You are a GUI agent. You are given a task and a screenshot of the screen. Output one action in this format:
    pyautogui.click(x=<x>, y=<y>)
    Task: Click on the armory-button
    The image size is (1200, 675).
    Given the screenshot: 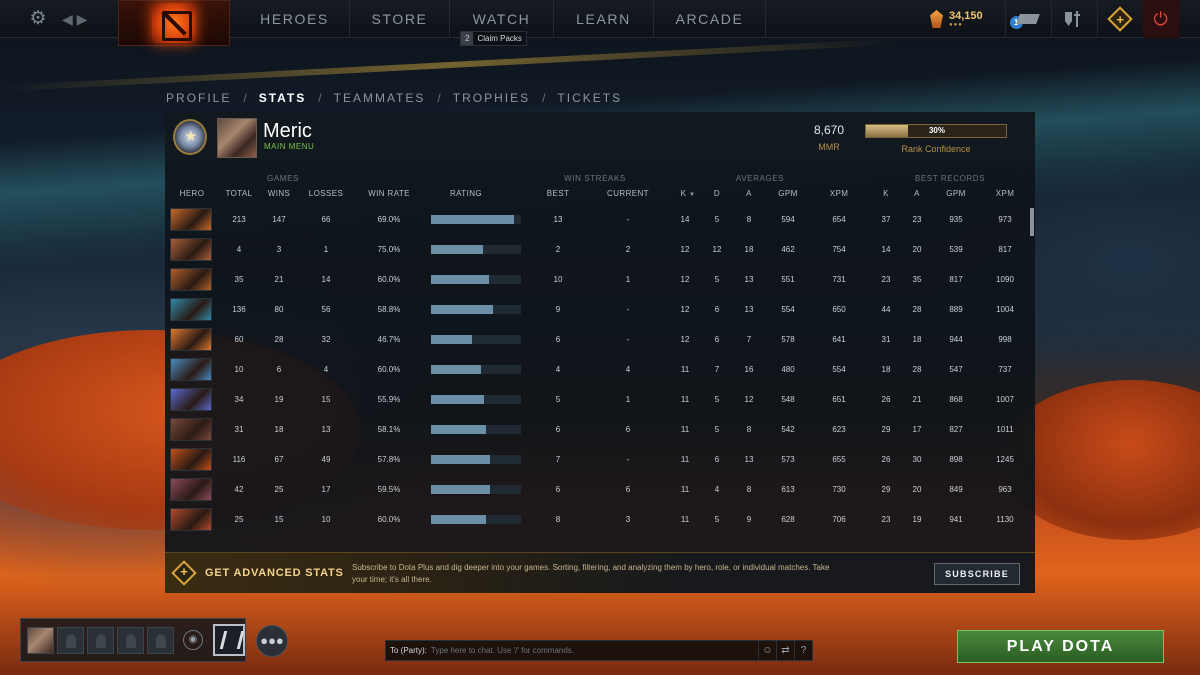 What is the action you would take?
    pyautogui.click(x=1073, y=19)
    